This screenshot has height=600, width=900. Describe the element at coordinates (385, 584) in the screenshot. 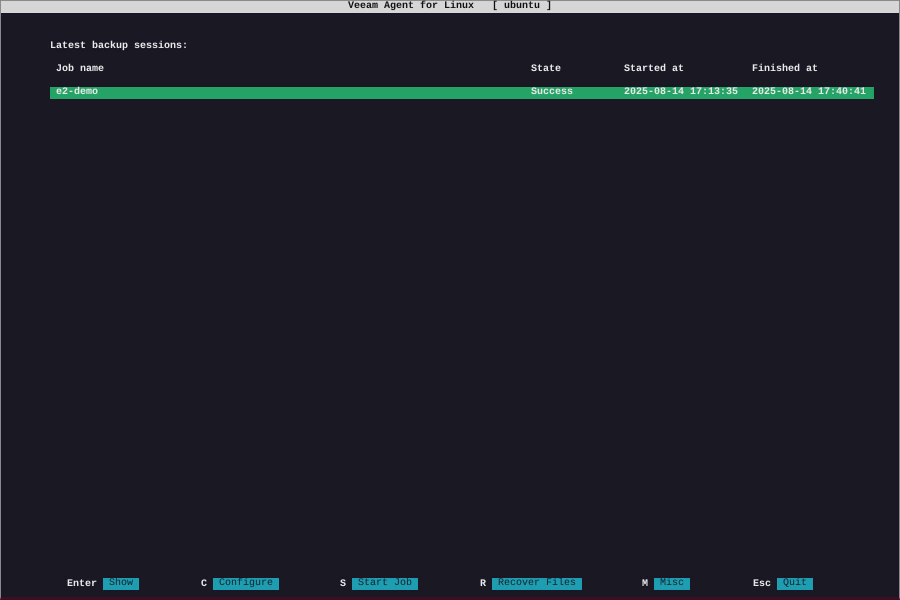

I see `shortcut-button: Start Job` at that location.